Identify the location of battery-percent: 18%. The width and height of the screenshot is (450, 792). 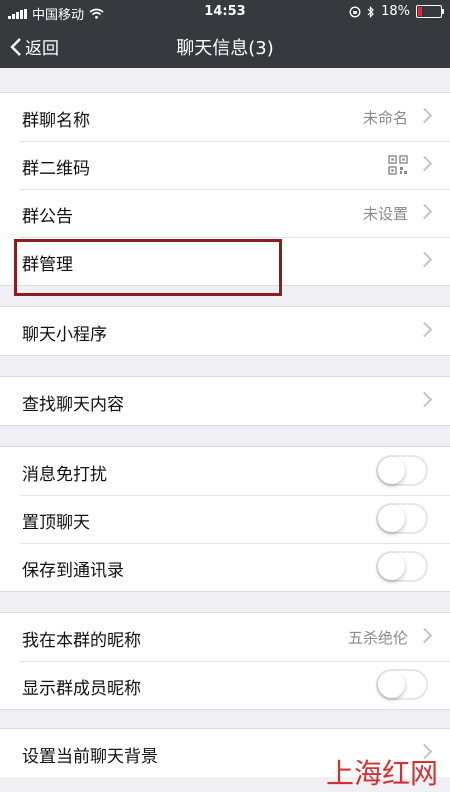
(395, 11).